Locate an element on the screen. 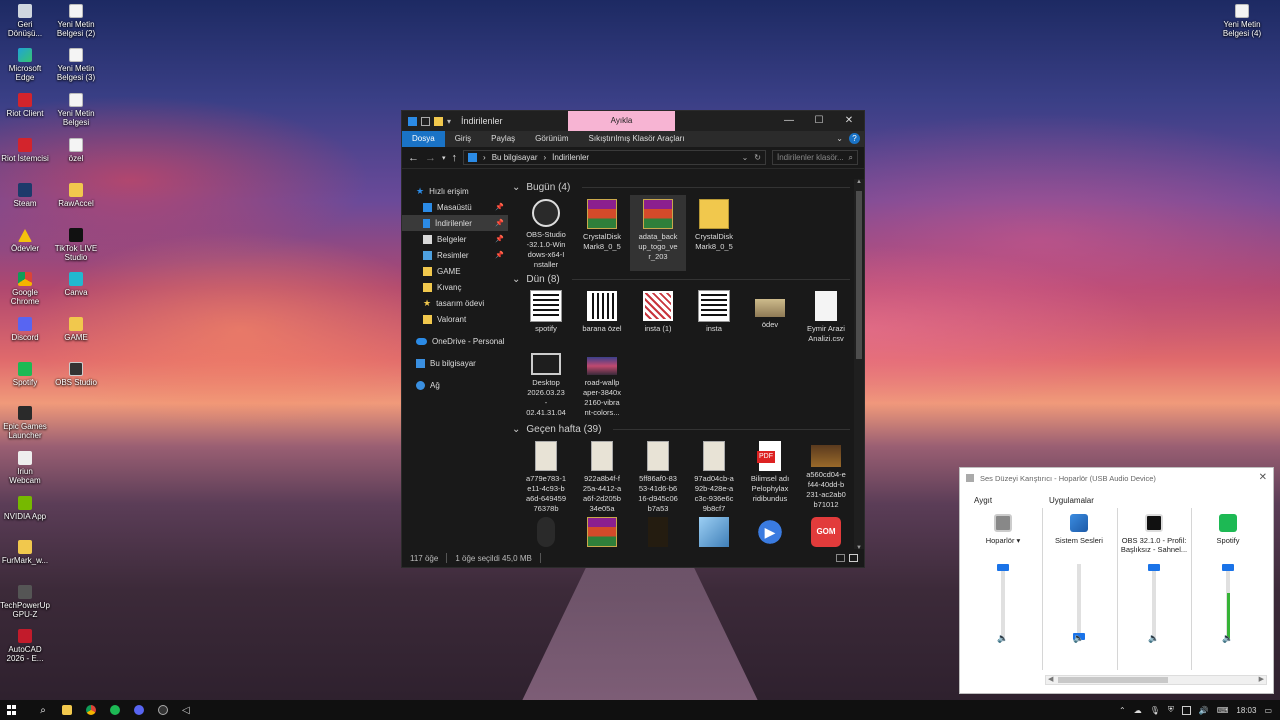 Image resolution: width=1280 pixels, height=720 pixels. file-item: 922a8b4f-f 25a-4412-a a6f-2d205b 34e05a is located at coordinates (602, 475).